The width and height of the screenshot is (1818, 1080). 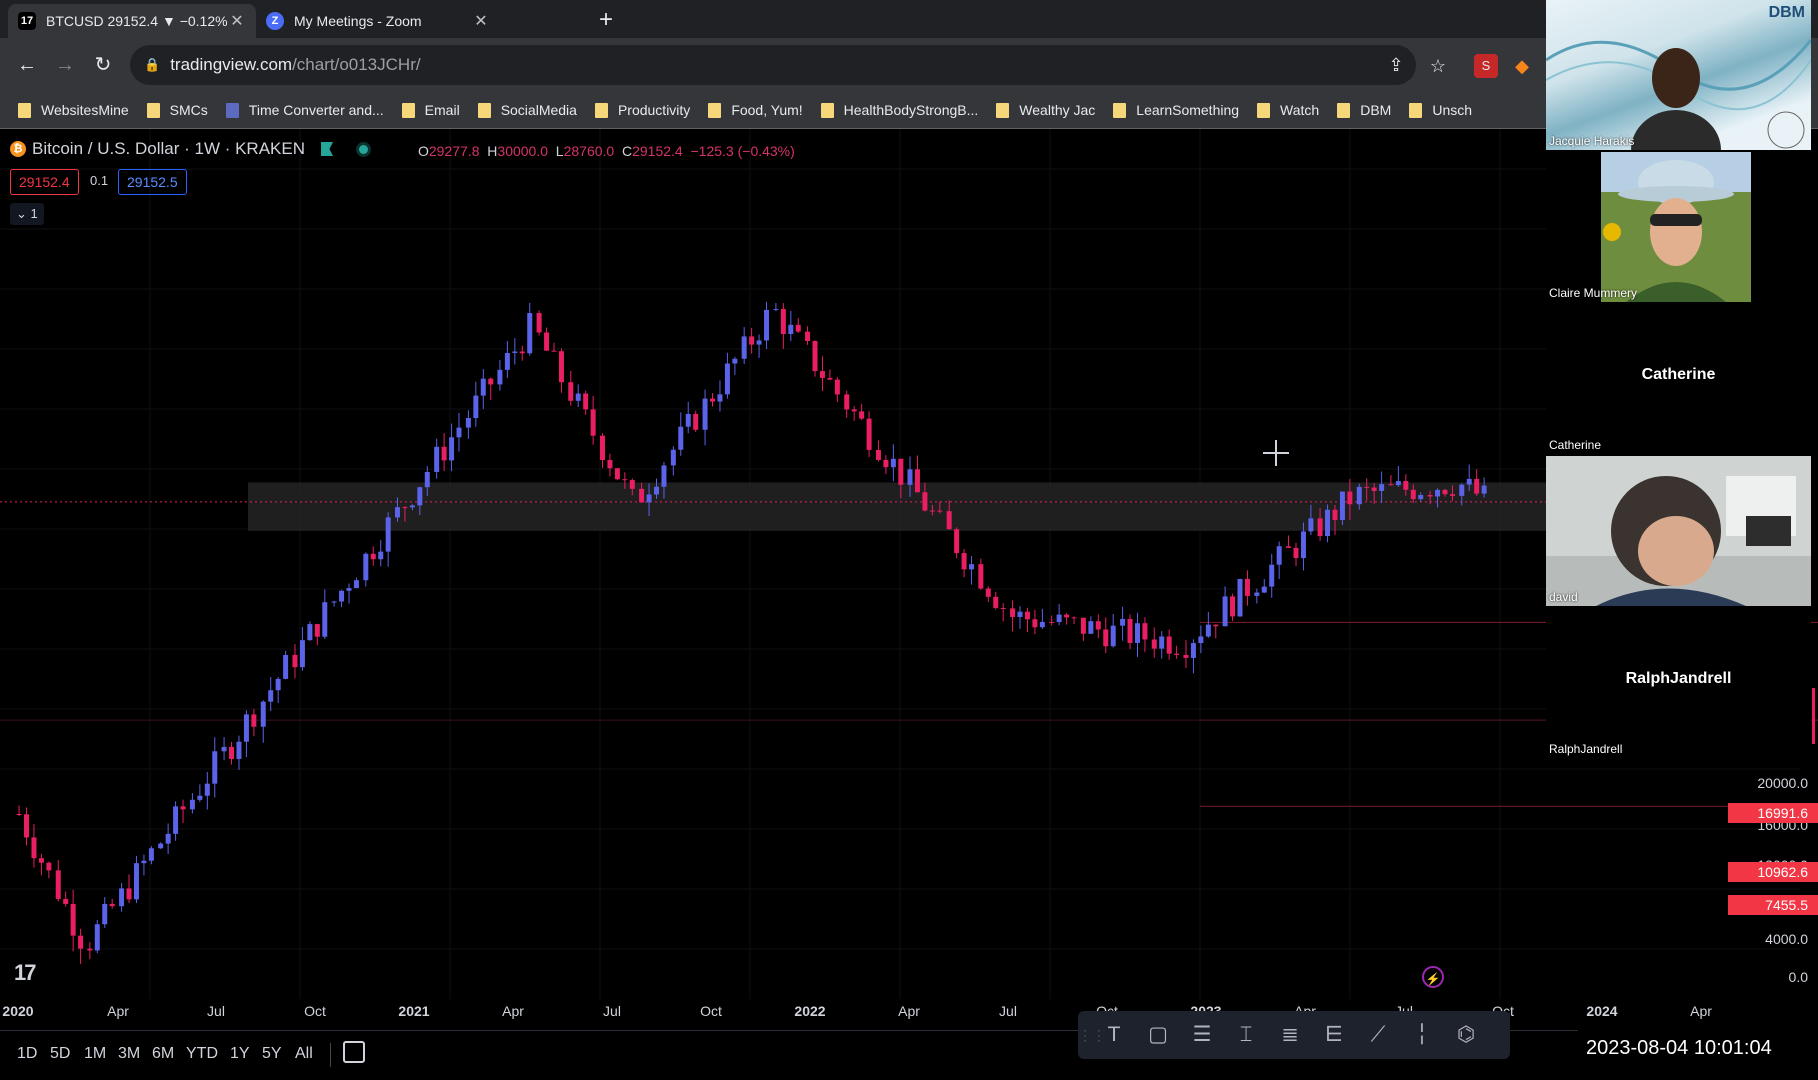 I want to click on rectangle-tool-icon: ▢, so click(x=1158, y=1035).